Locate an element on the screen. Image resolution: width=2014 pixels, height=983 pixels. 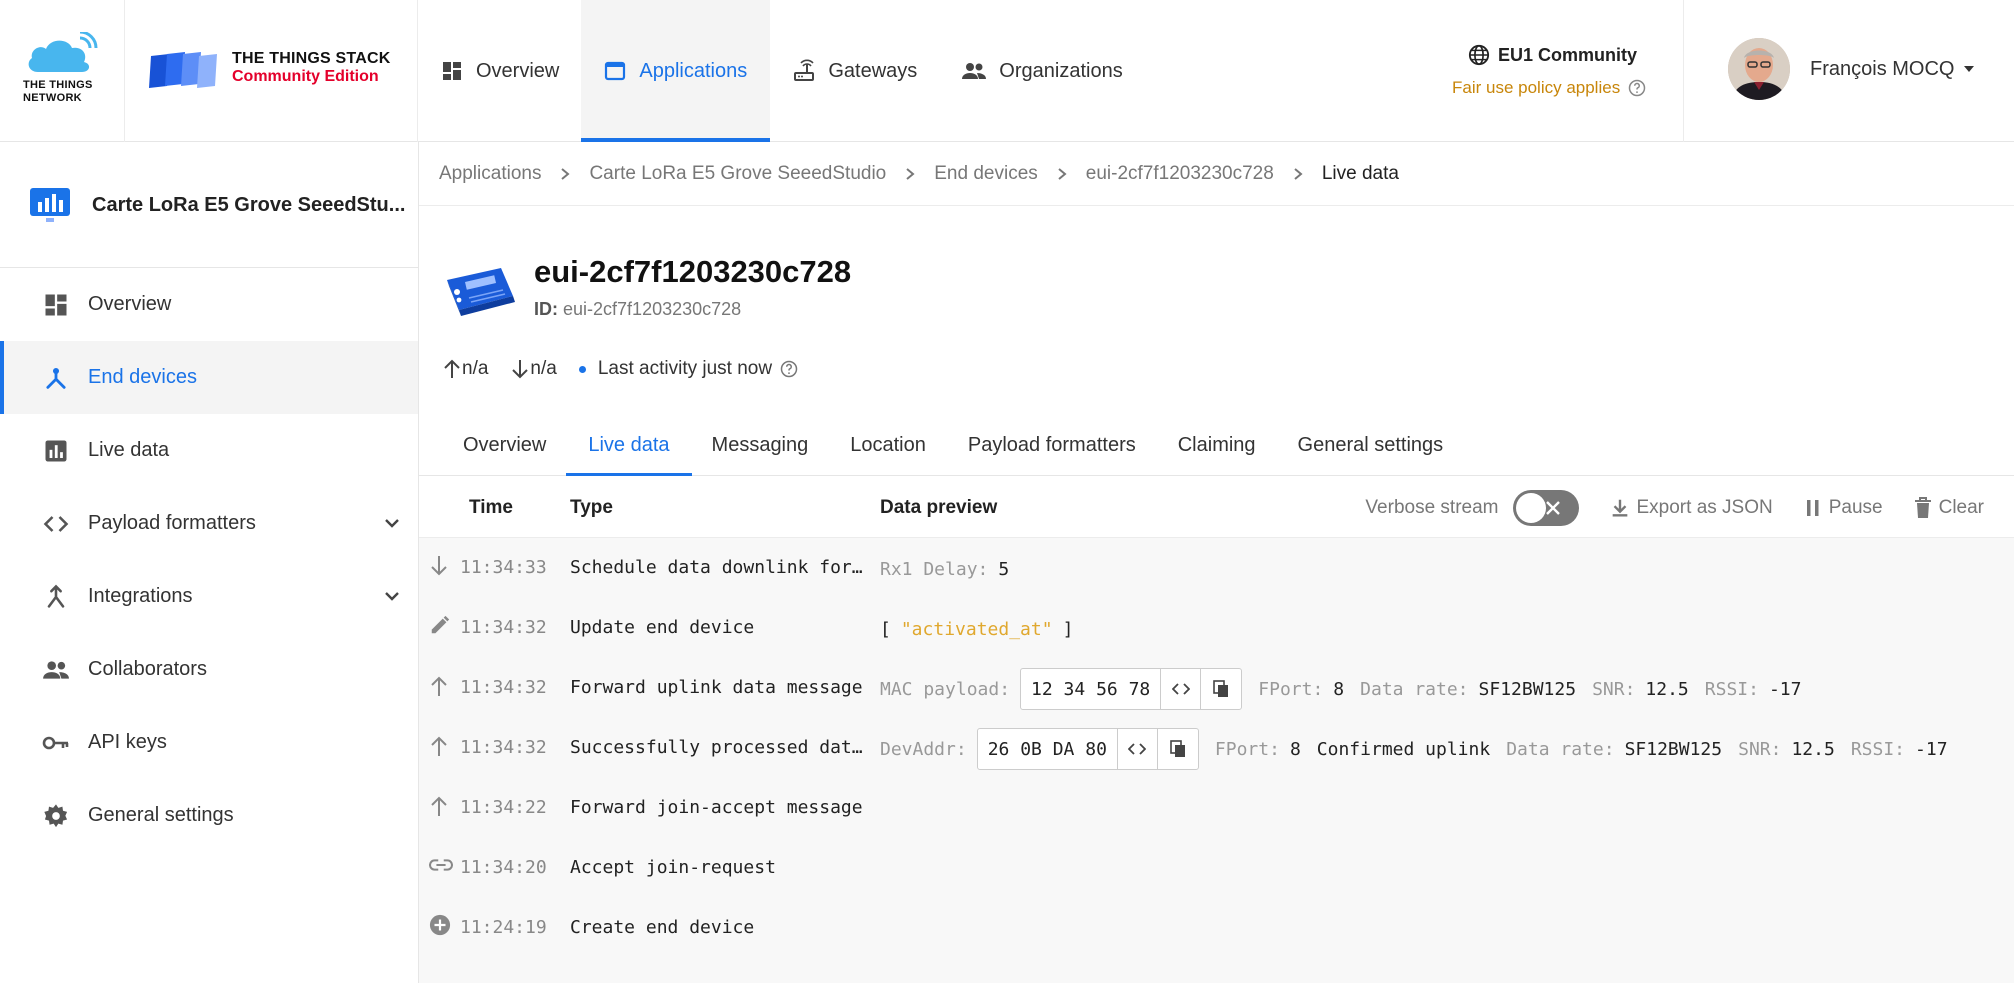
ttn-logo: THE THINGS NETWORK is located at coordinates (62, 71).